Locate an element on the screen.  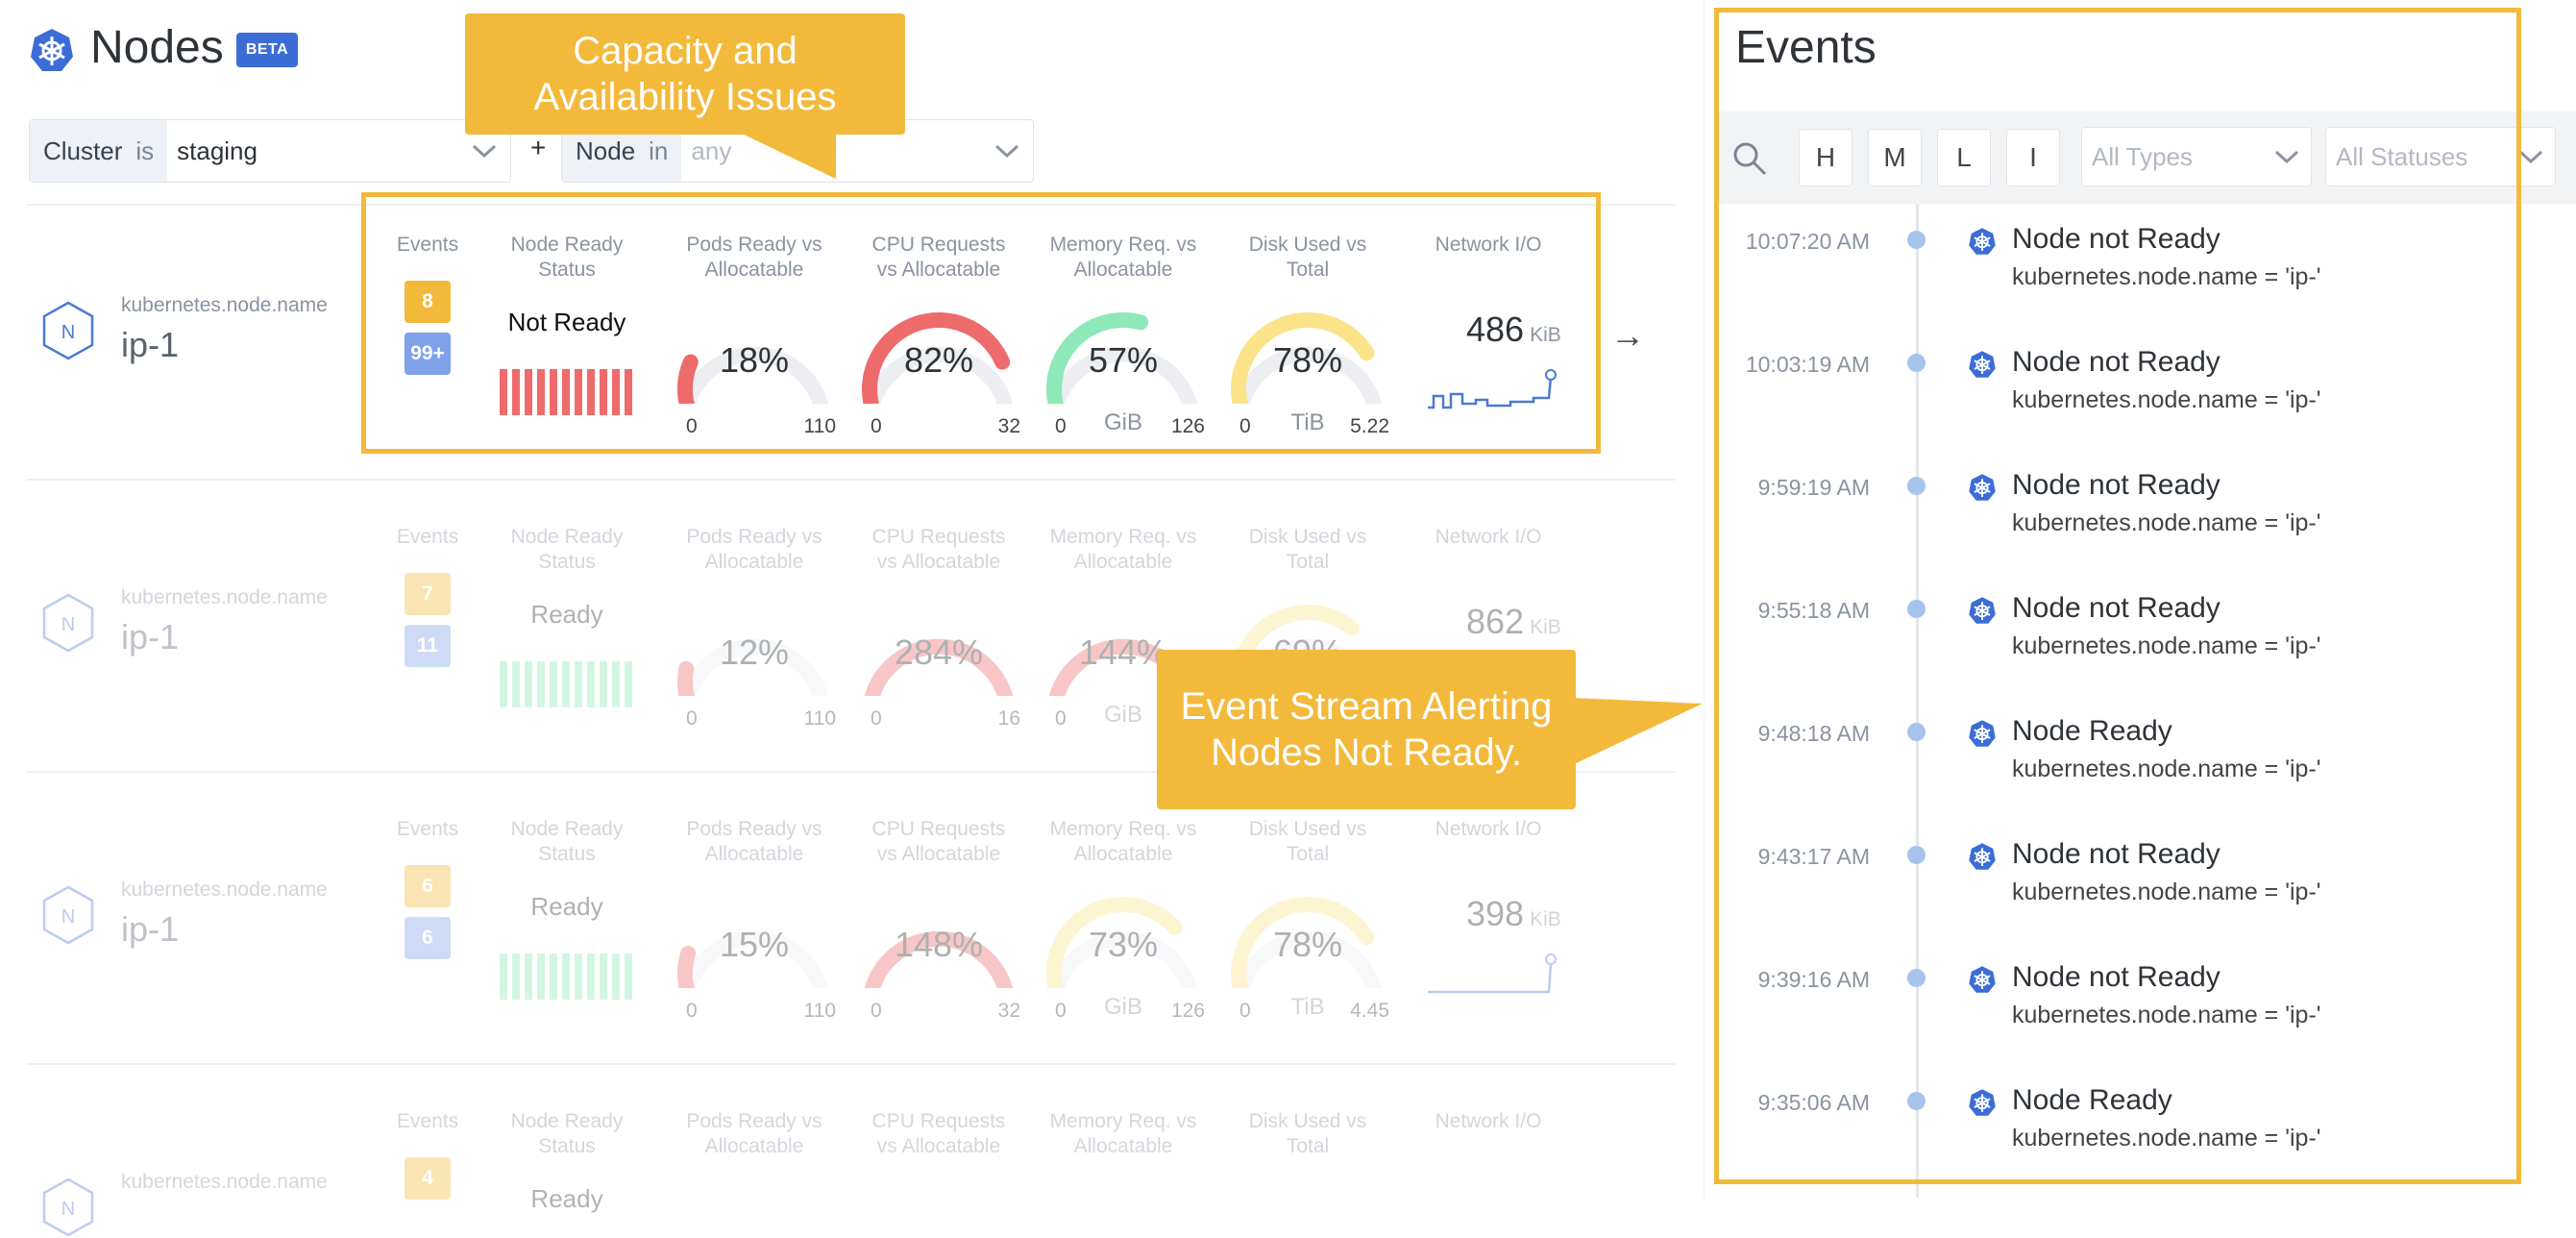
node-ready-status: Ready is located at coordinates (566, 1198).